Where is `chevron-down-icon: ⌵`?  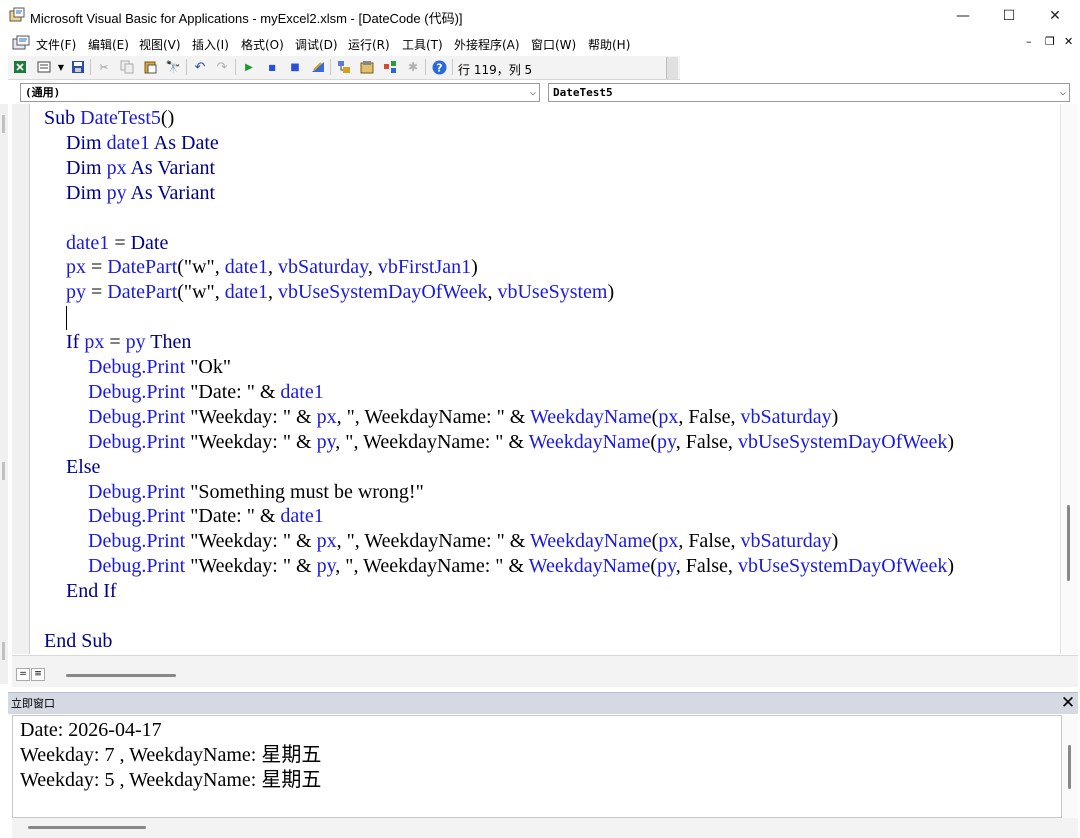 chevron-down-icon: ⌵ is located at coordinates (532, 92).